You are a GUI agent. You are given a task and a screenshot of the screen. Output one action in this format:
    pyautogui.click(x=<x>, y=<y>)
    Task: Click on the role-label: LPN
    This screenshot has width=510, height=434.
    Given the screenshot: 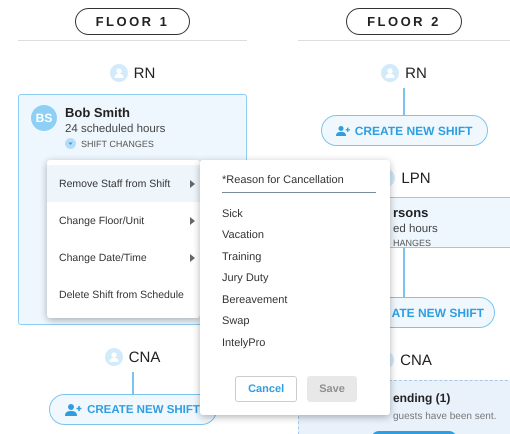 What is the action you would take?
    pyautogui.click(x=416, y=178)
    